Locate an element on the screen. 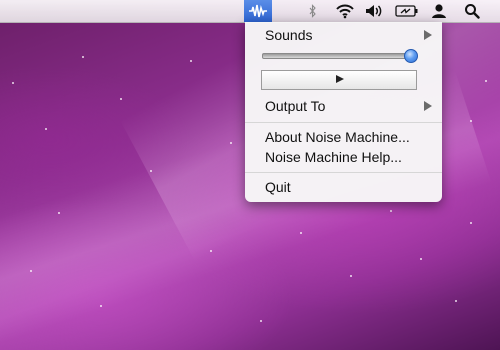 The height and width of the screenshot is (350, 500). battery-icon is located at coordinates (406, 11).